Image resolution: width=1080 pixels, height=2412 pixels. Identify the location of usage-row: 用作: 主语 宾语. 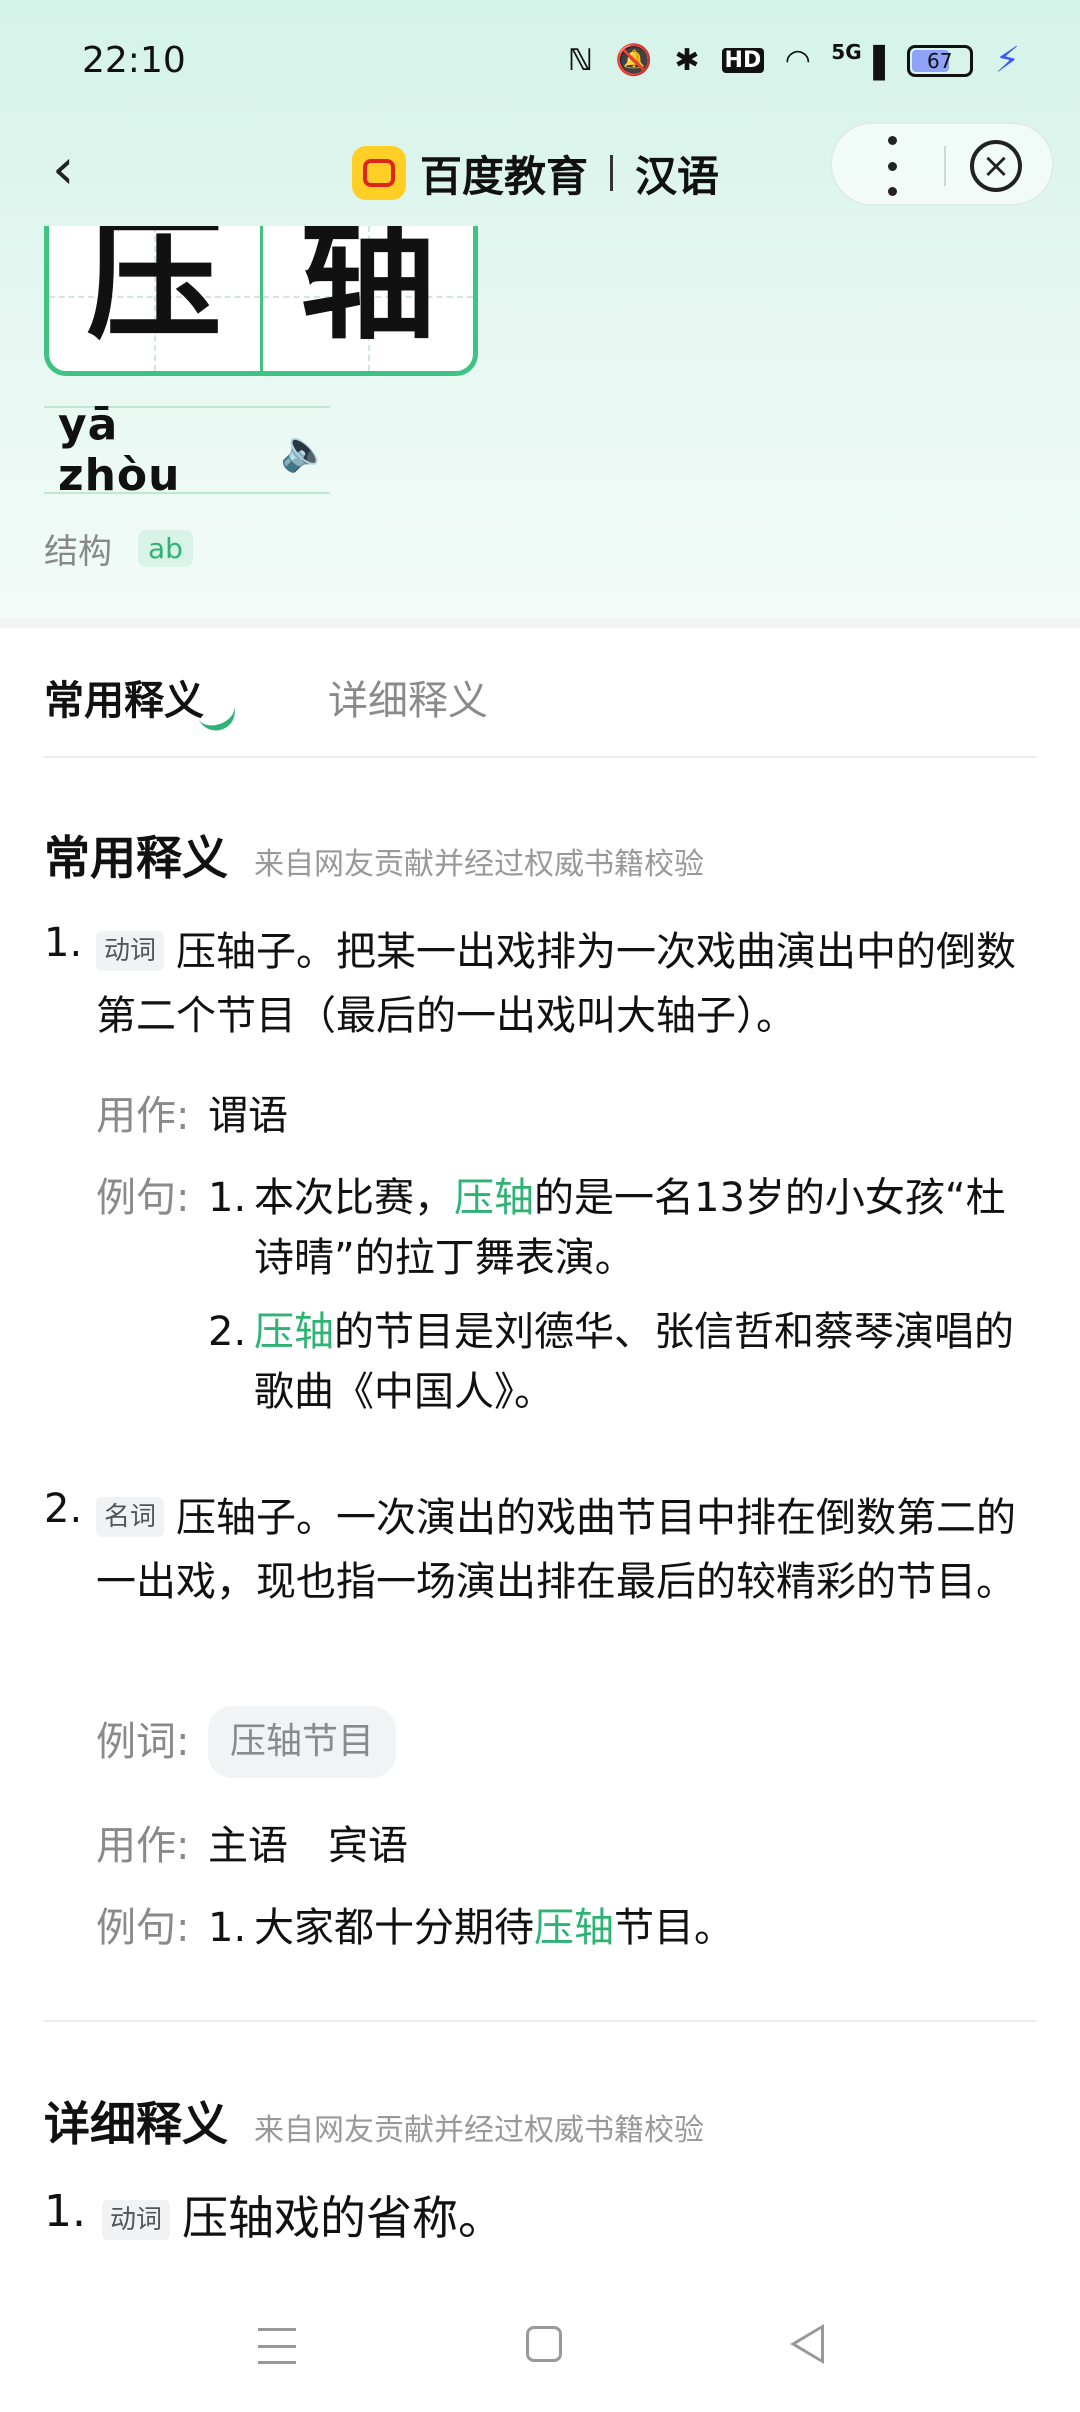
(252, 1846).